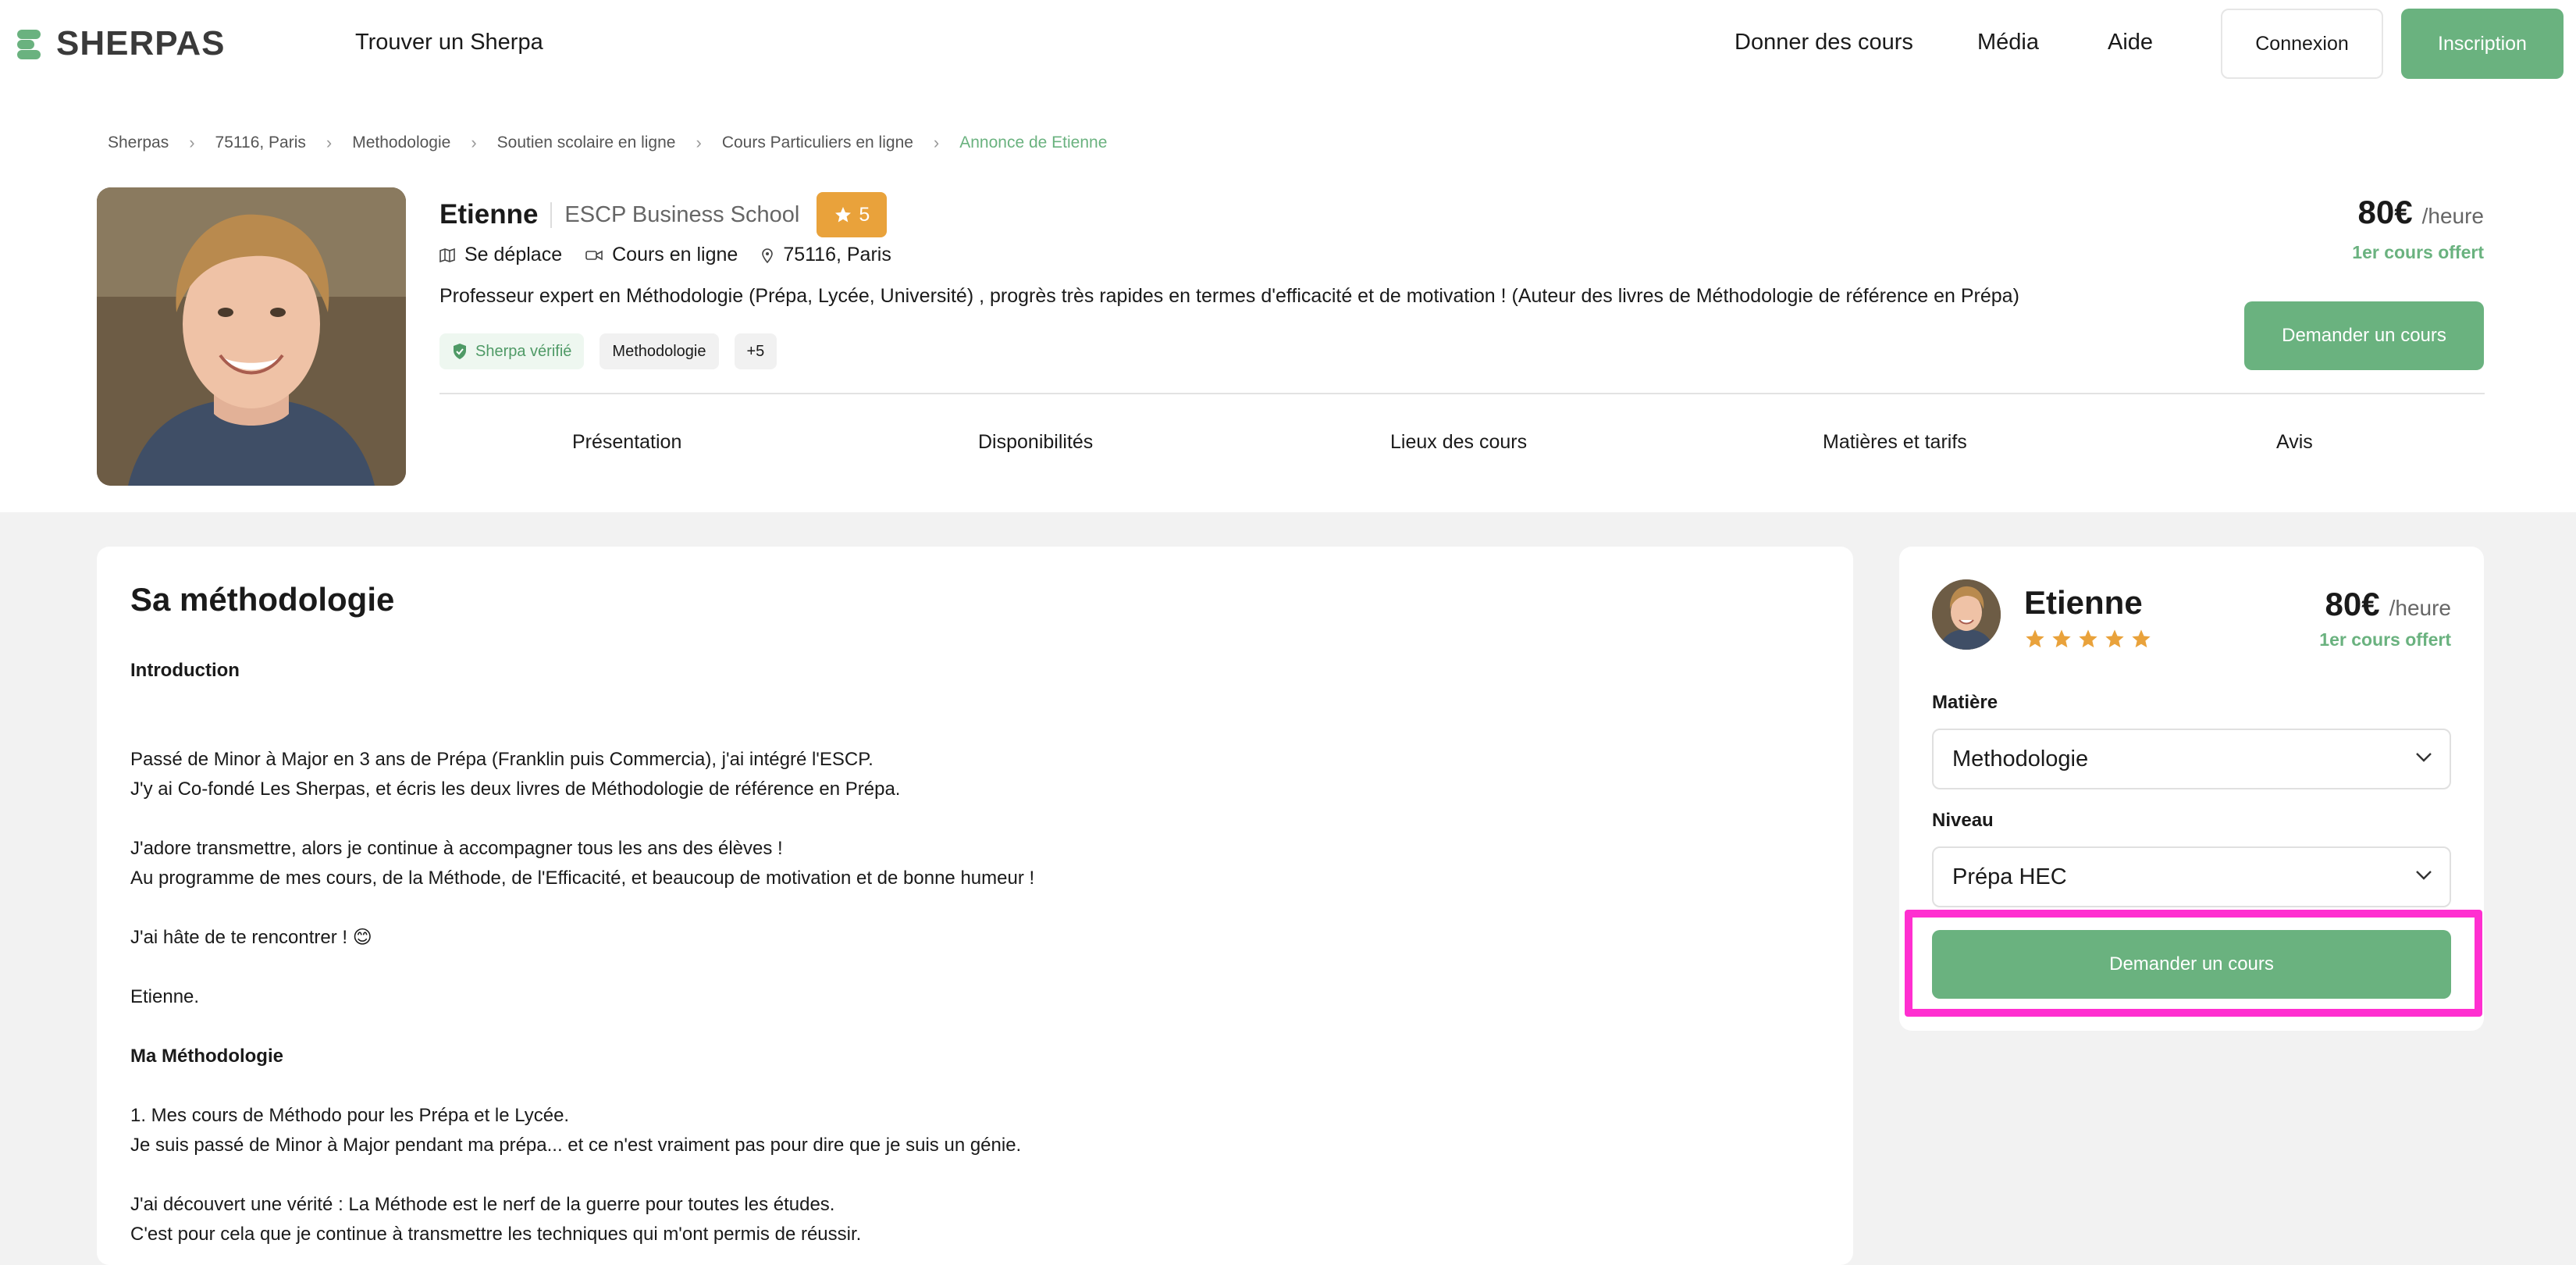 The width and height of the screenshot is (2576, 1265). I want to click on video-icon, so click(594, 255).